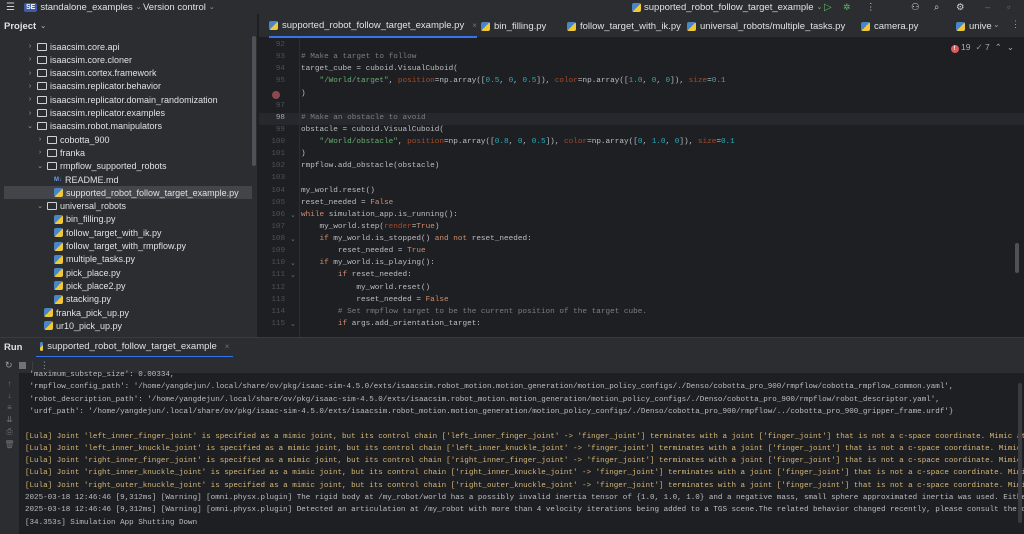  What do you see at coordinates (272, 142) in the screenshot?
I see `line-number: 100` at bounding box center [272, 142].